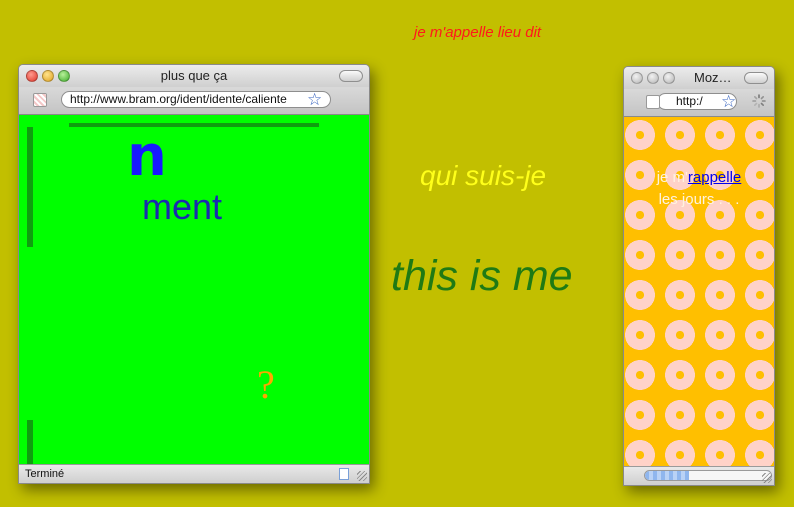 Image resolution: width=794 pixels, height=507 pixels. What do you see at coordinates (182, 206) in the screenshot?
I see `word-ment: ment` at bounding box center [182, 206].